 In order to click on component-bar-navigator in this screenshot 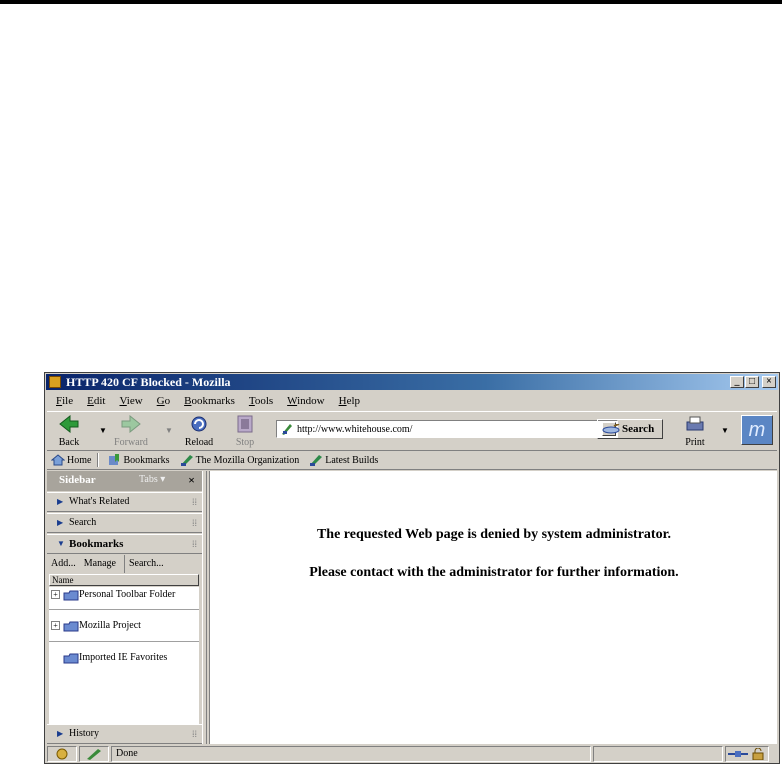, I will do `click(62, 754)`.